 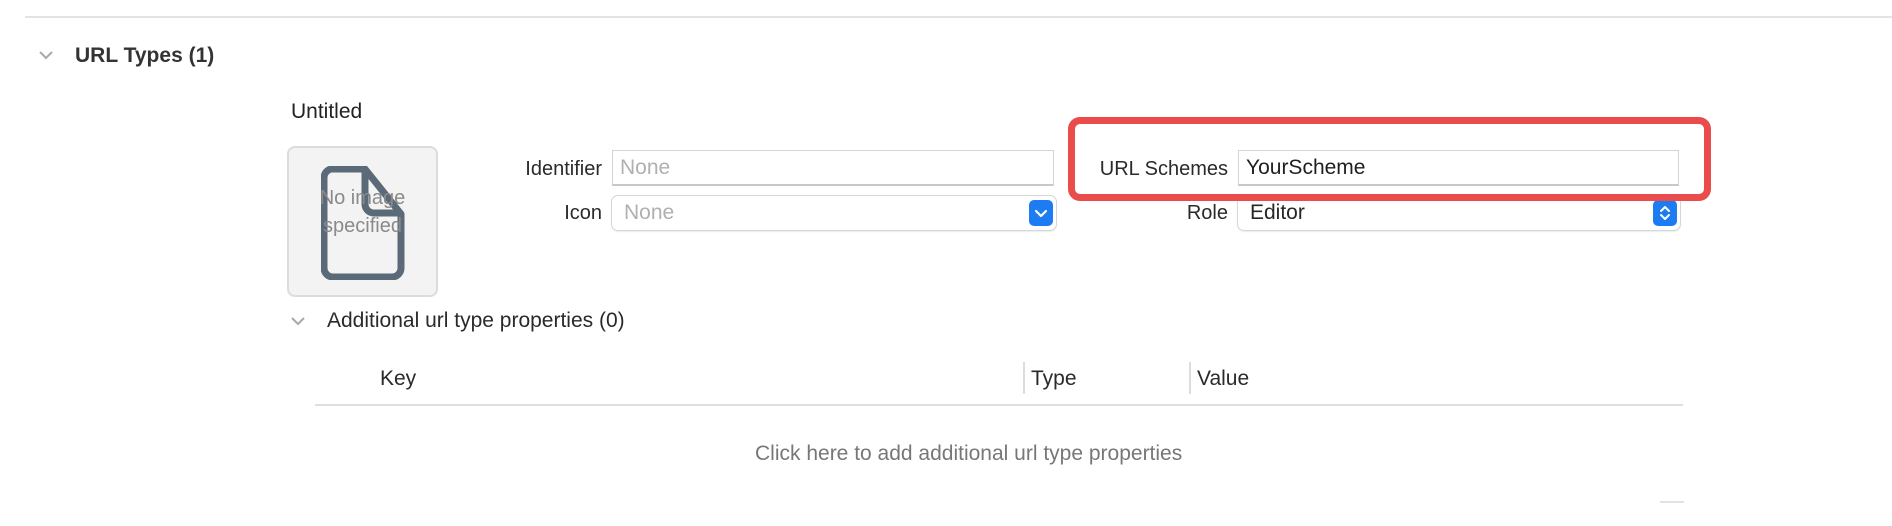 I want to click on scroll-indicator, so click(x=1672, y=502).